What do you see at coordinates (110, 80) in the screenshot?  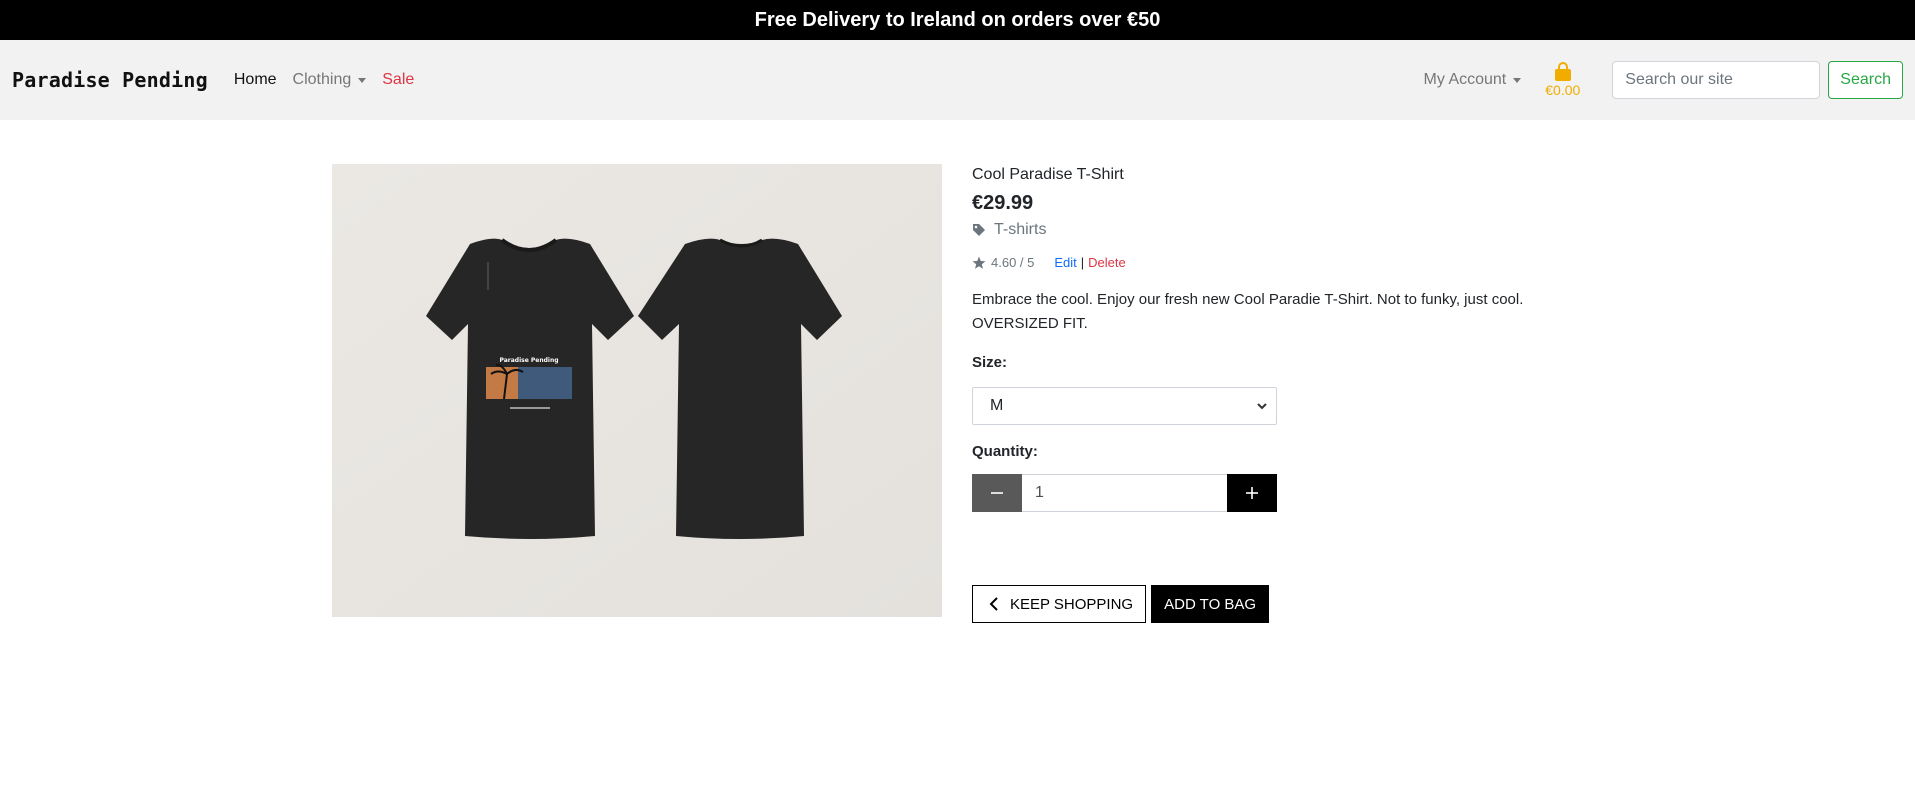 I see `site-logo: Paradise Pending` at bounding box center [110, 80].